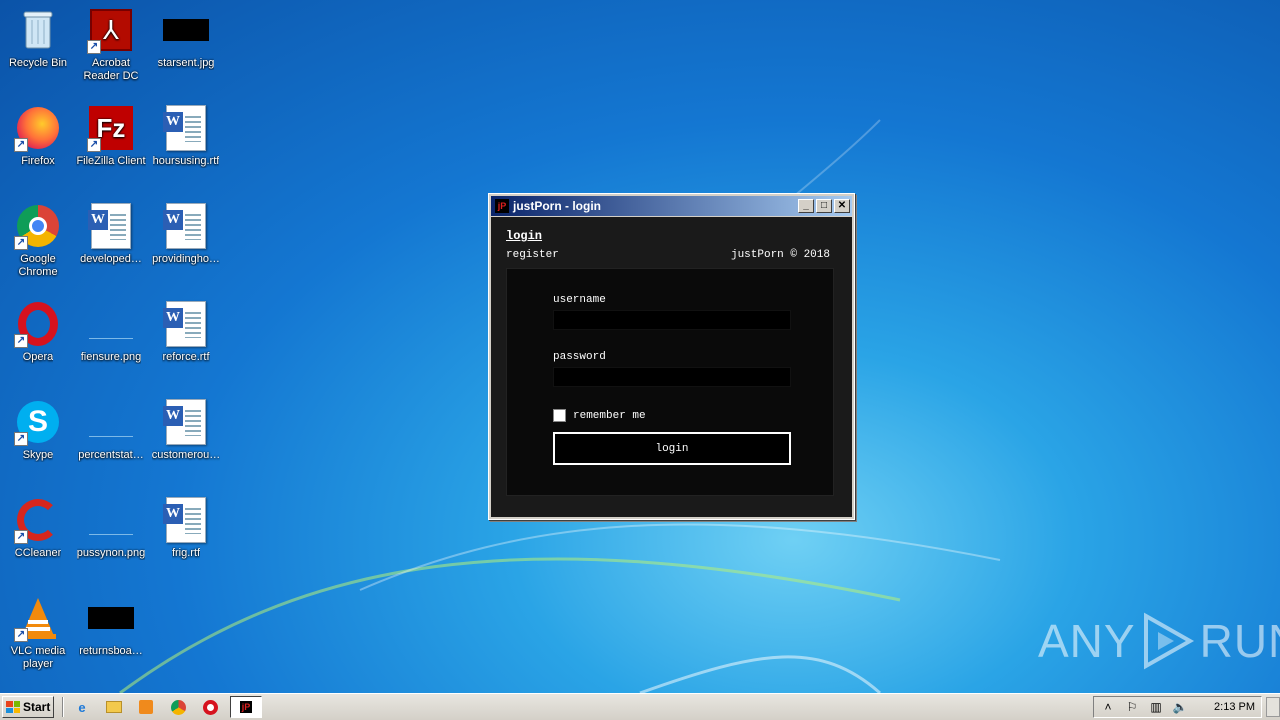 This screenshot has height=720, width=1280. I want to click on desktop-icon: ↗ CCleaner, so click(38, 536).